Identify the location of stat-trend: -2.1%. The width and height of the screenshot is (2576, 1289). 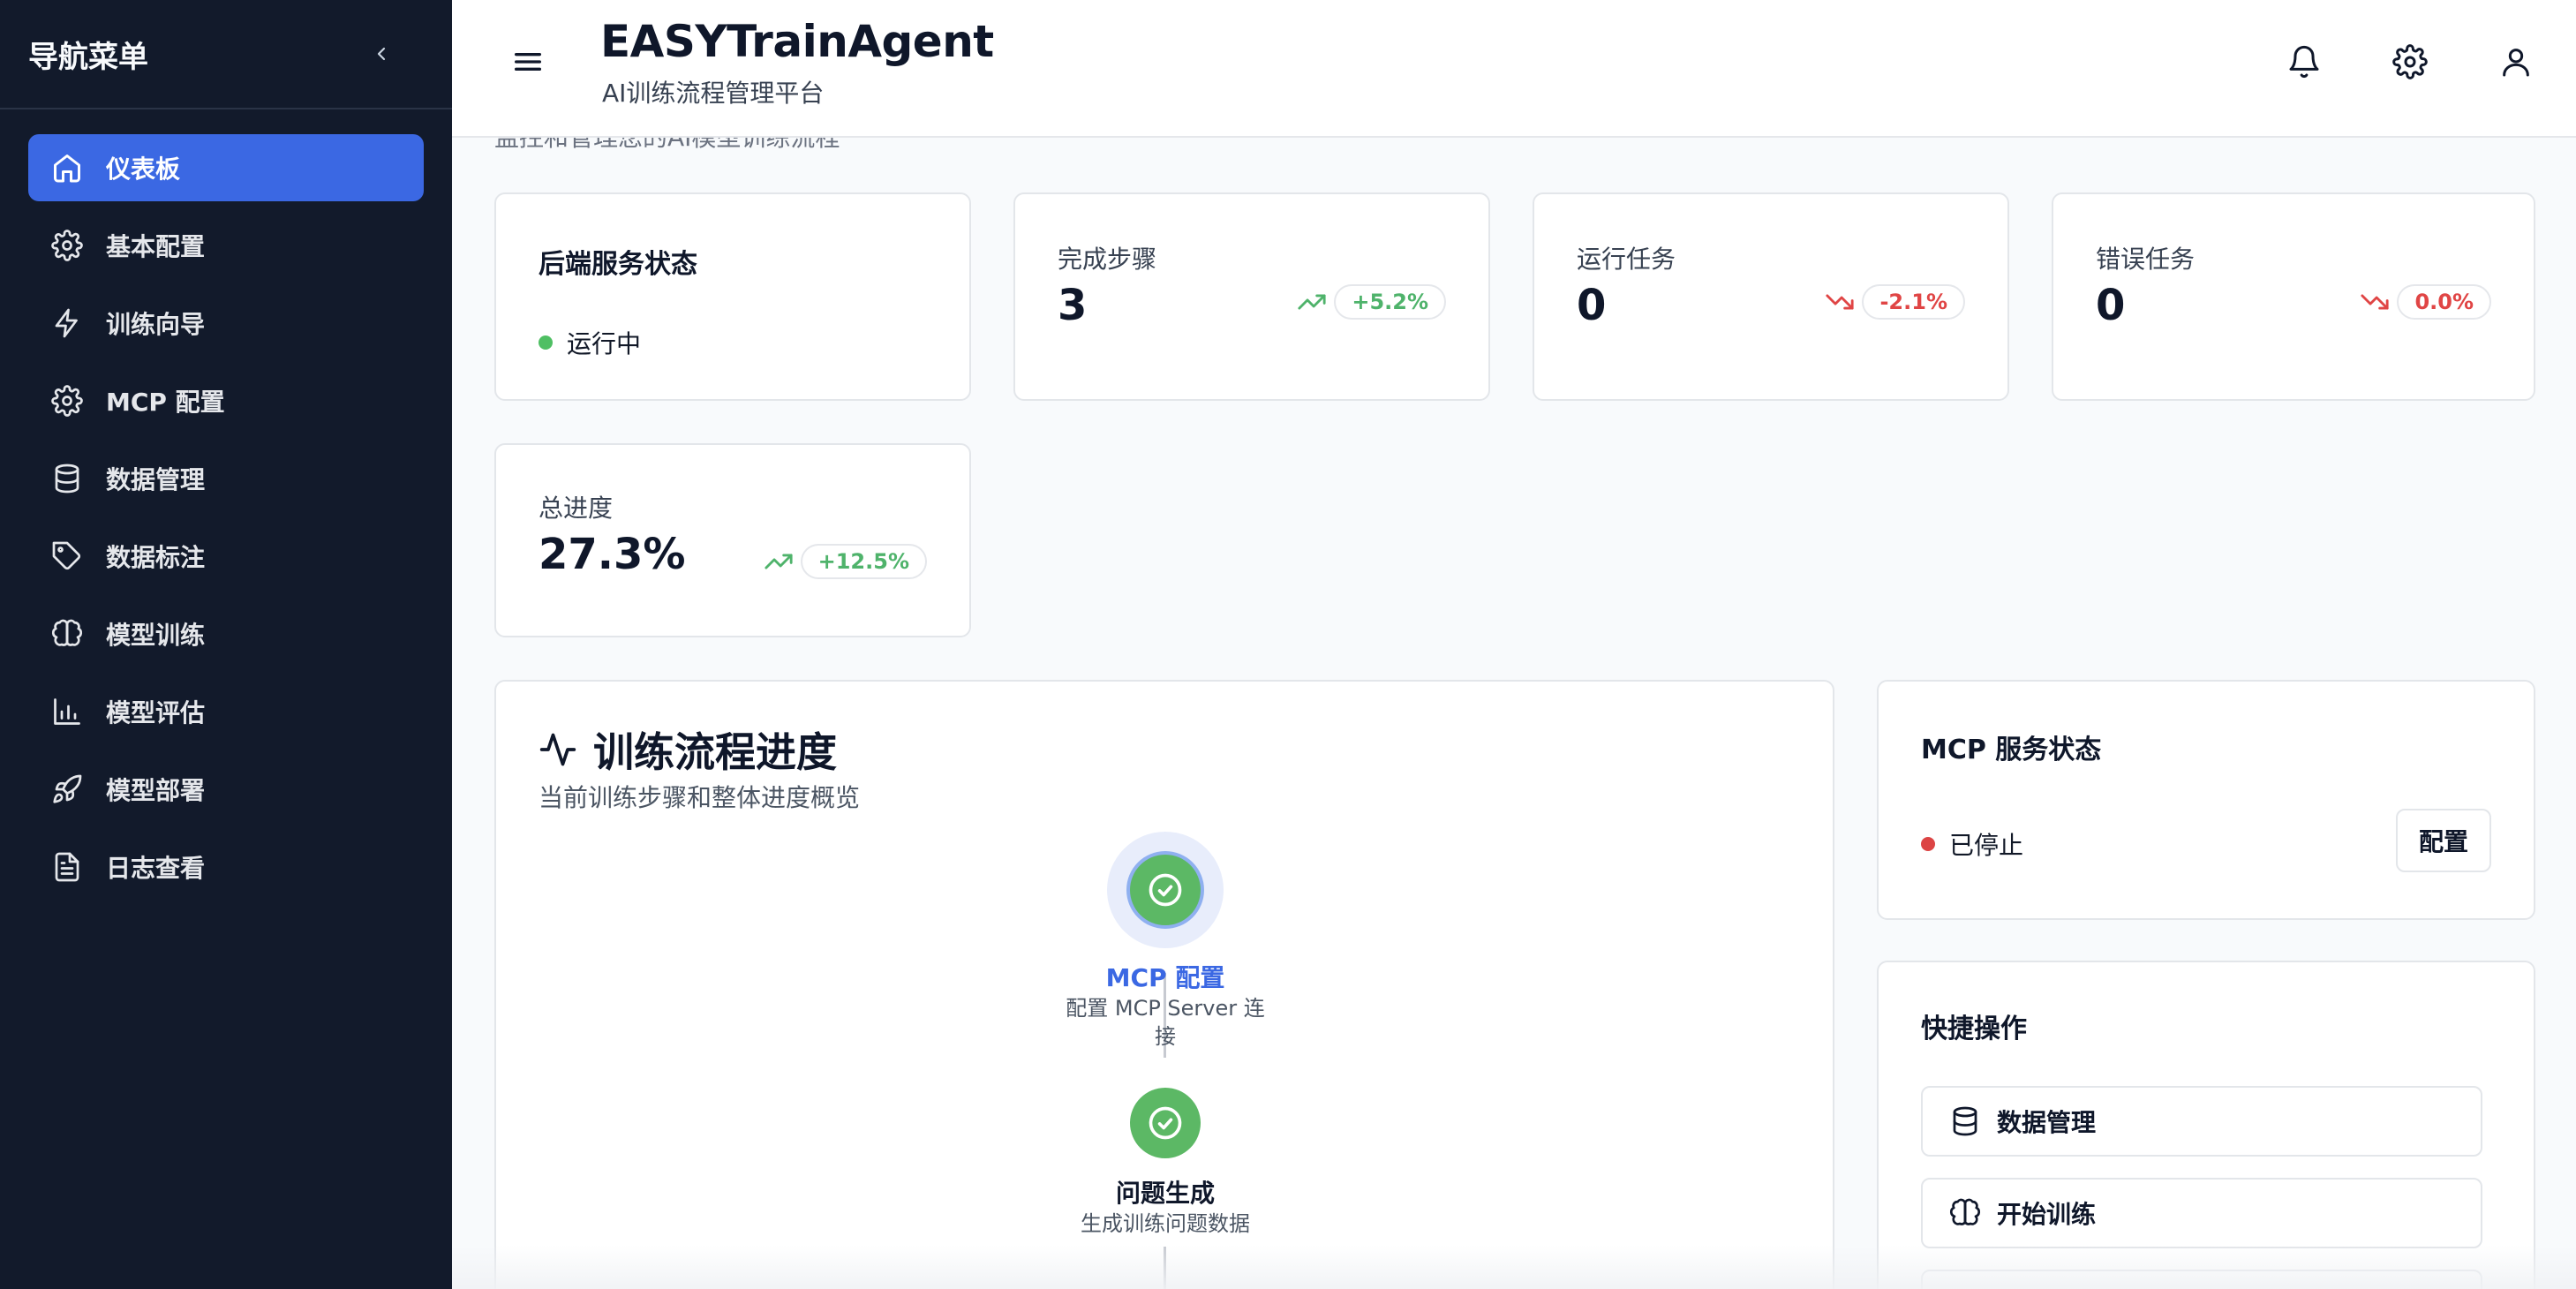
(1895, 302).